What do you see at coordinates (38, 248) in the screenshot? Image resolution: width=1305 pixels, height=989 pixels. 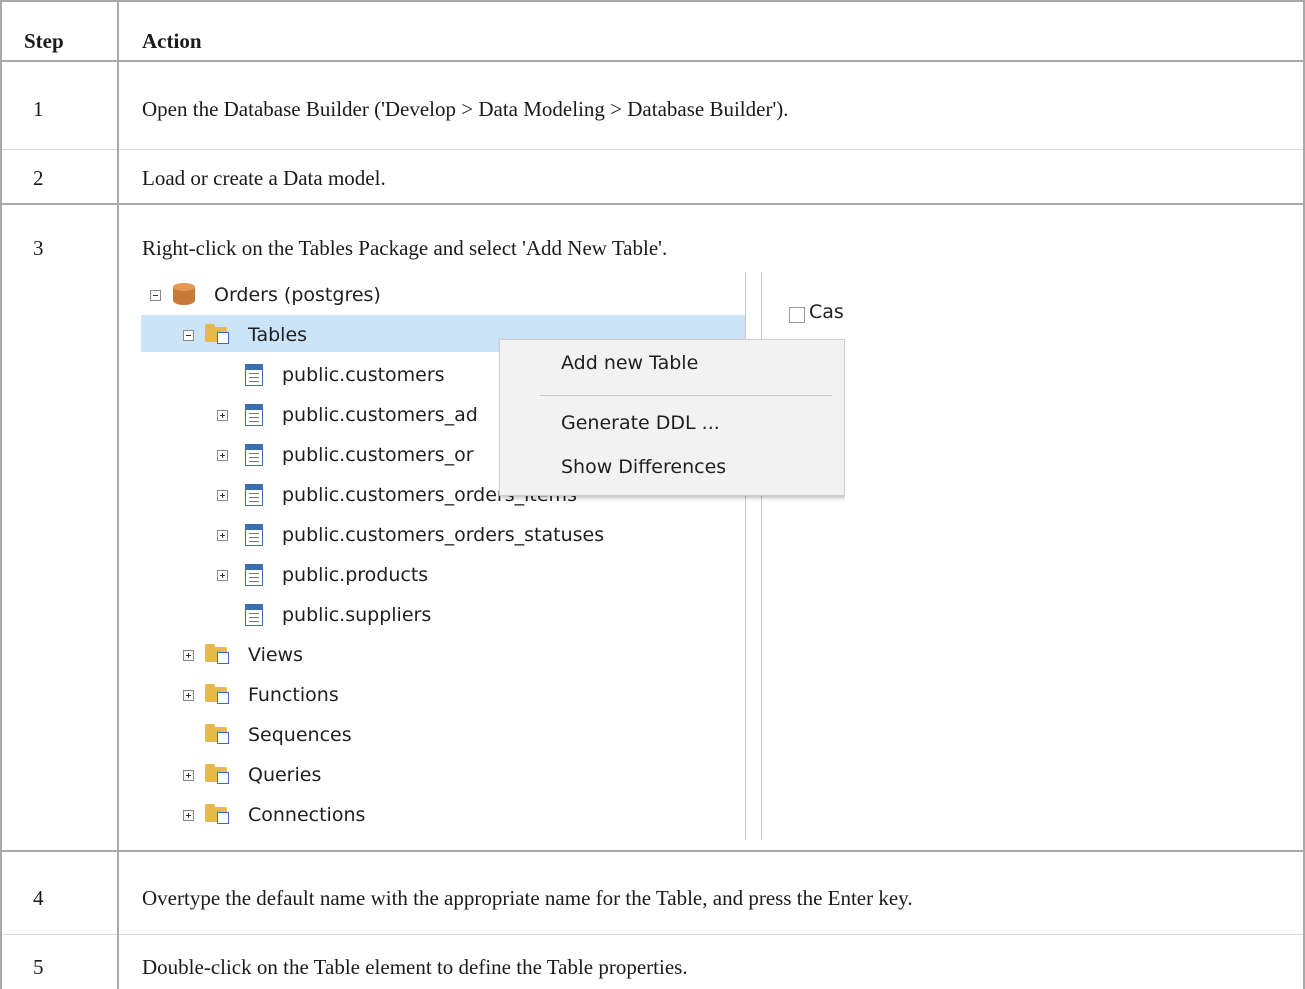 I see `step-number: 3` at bounding box center [38, 248].